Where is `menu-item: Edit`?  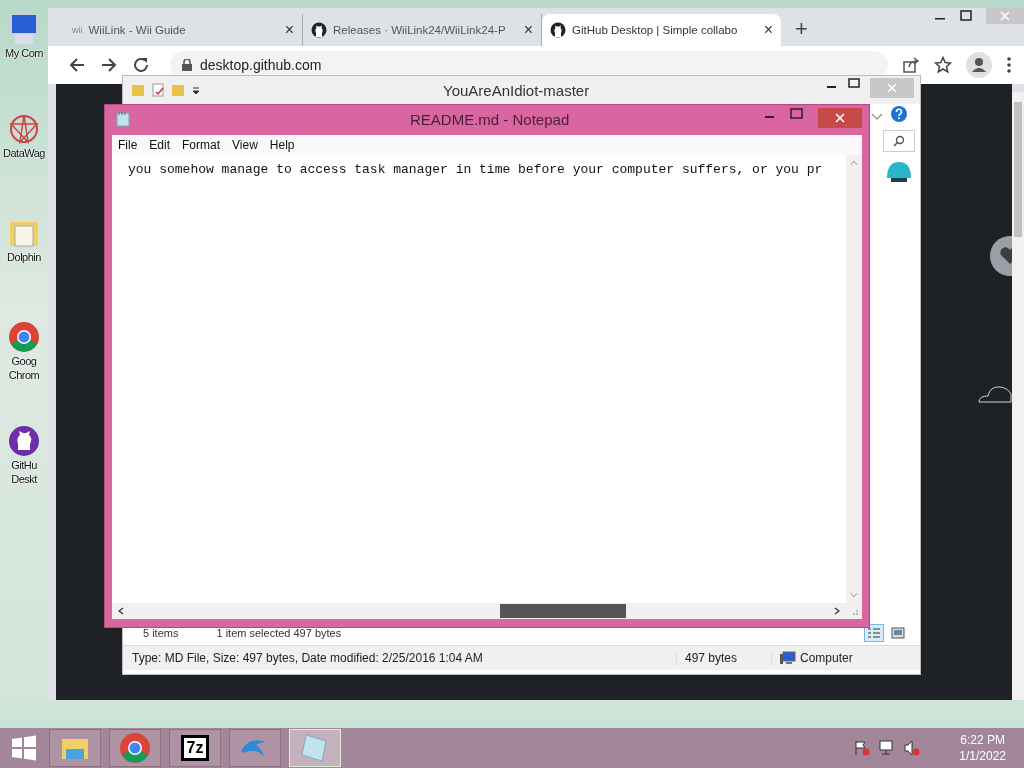
menu-item: Edit is located at coordinates (160, 145).